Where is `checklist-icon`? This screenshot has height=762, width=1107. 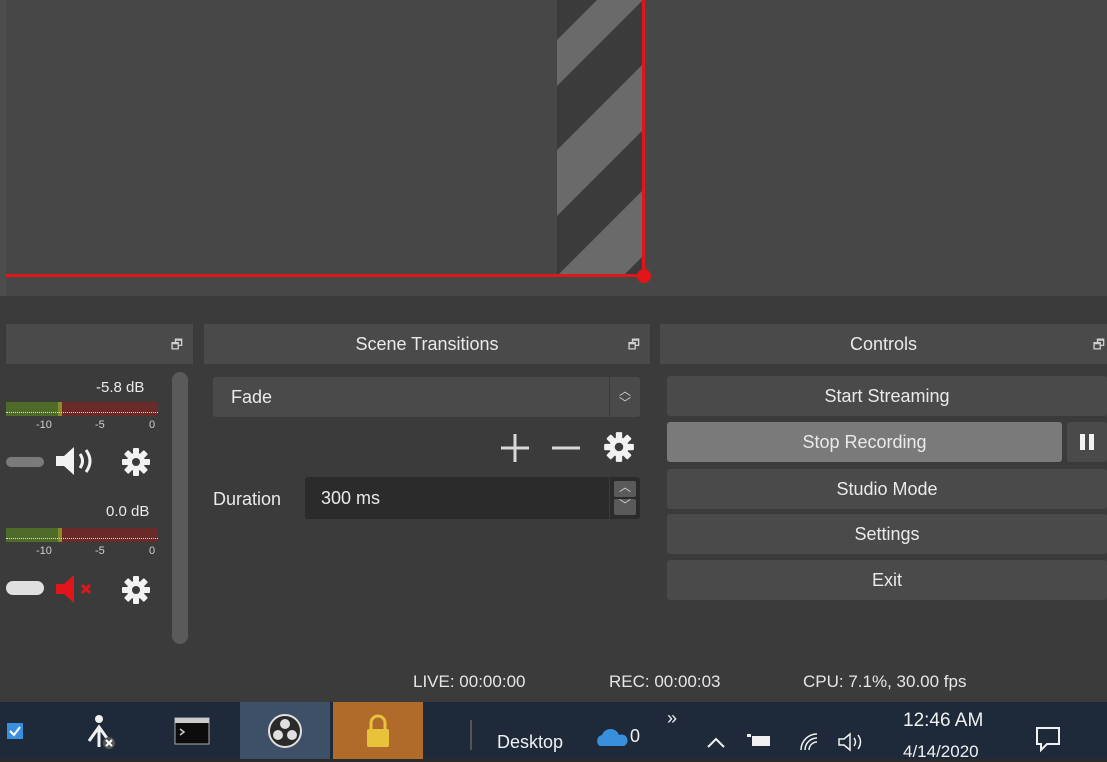 checklist-icon is located at coordinates (15, 730).